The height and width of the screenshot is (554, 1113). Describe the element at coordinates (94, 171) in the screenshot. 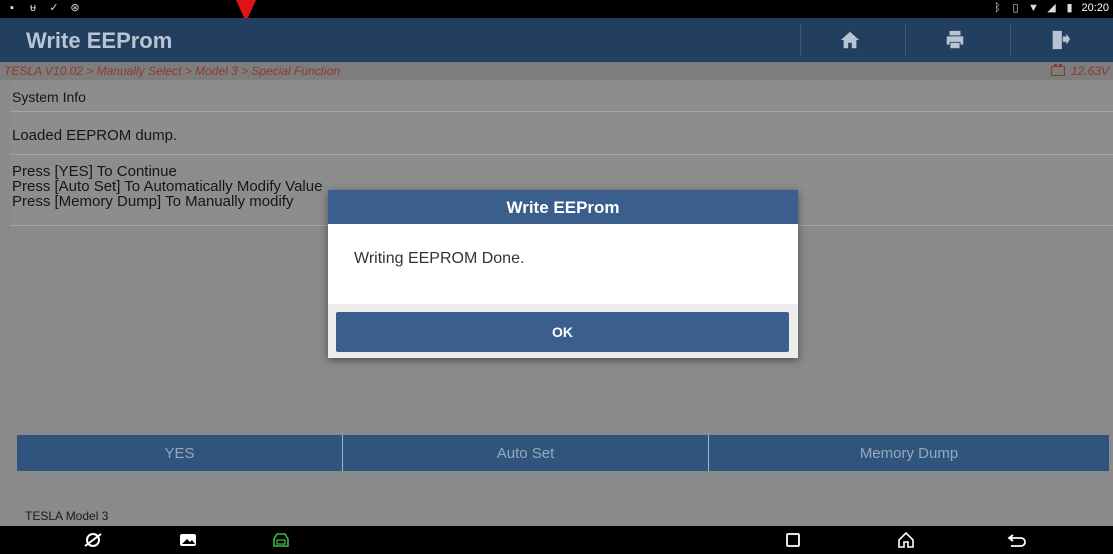

I see `instruction-line: Press [YES] To Continue` at that location.